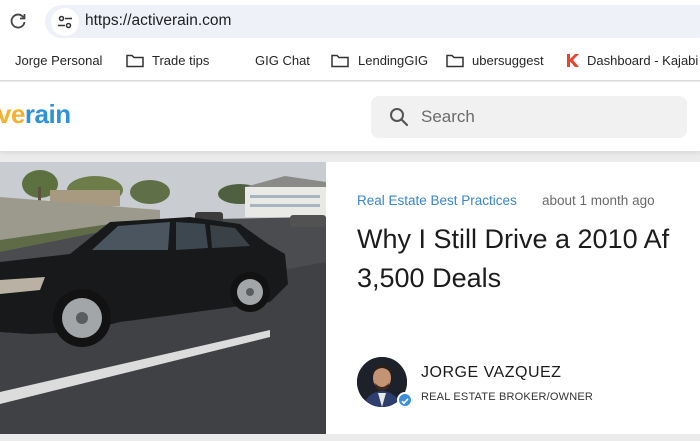 This screenshot has width=700, height=441. I want to click on search-icon, so click(399, 117).